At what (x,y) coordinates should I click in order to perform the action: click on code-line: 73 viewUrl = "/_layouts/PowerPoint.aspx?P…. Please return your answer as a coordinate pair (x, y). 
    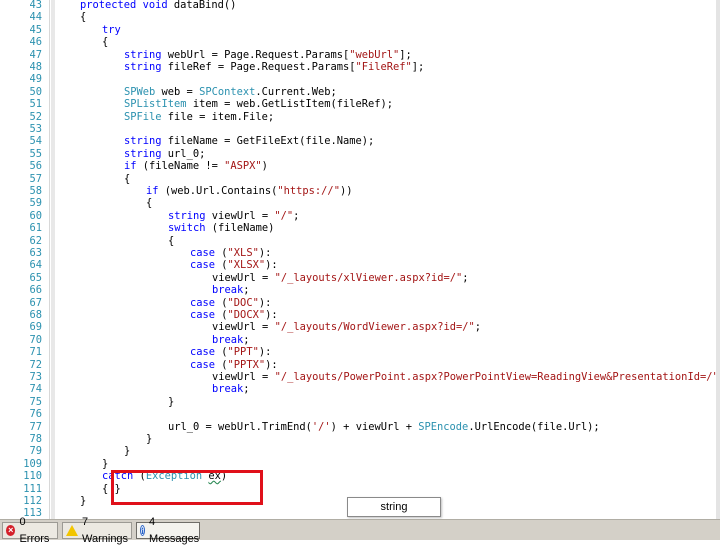
    Looking at the image, I should click on (360, 377).